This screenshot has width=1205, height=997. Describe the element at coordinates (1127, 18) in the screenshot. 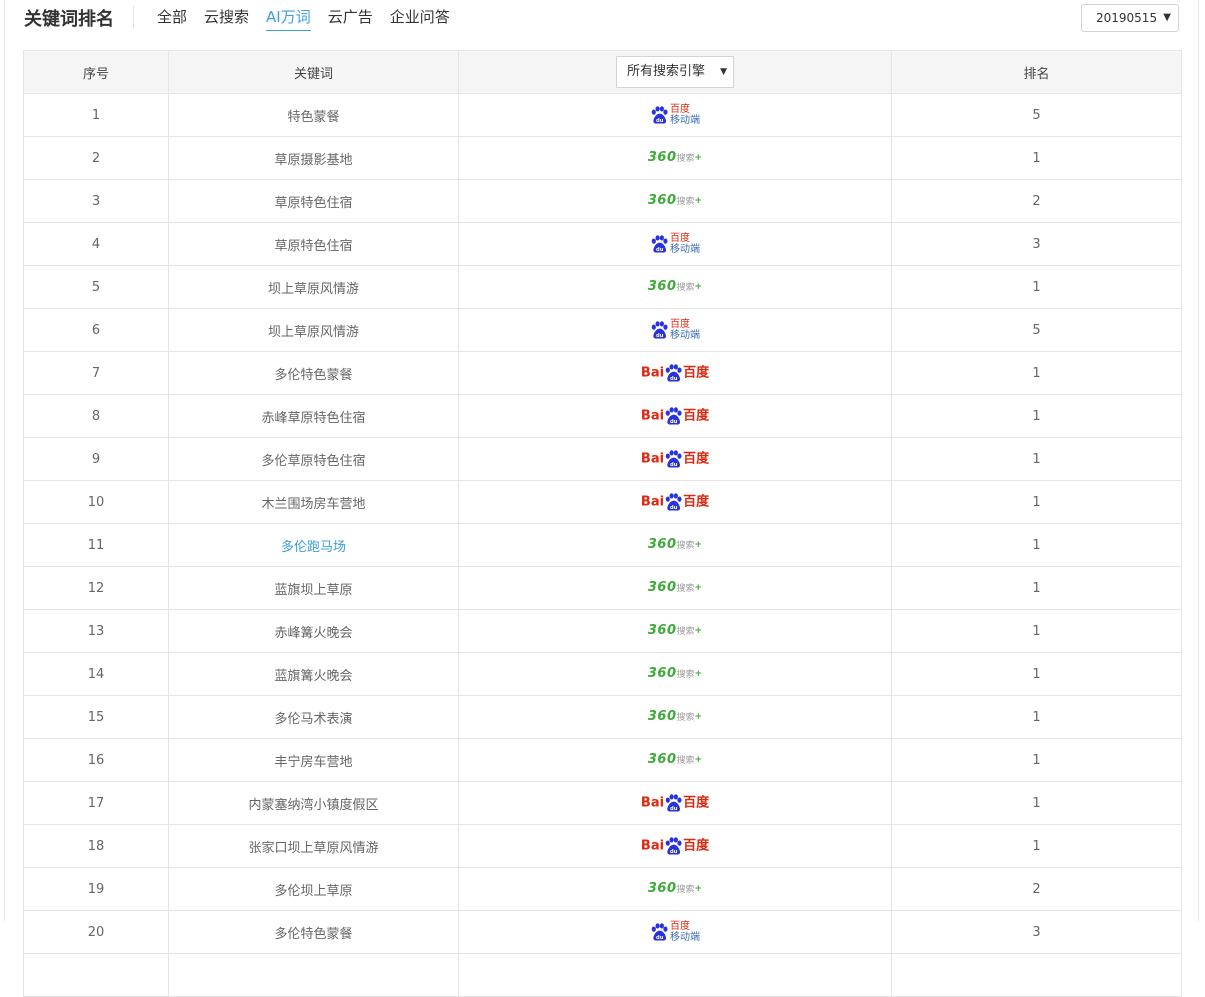

I see `date-select-value: 20190515` at that location.